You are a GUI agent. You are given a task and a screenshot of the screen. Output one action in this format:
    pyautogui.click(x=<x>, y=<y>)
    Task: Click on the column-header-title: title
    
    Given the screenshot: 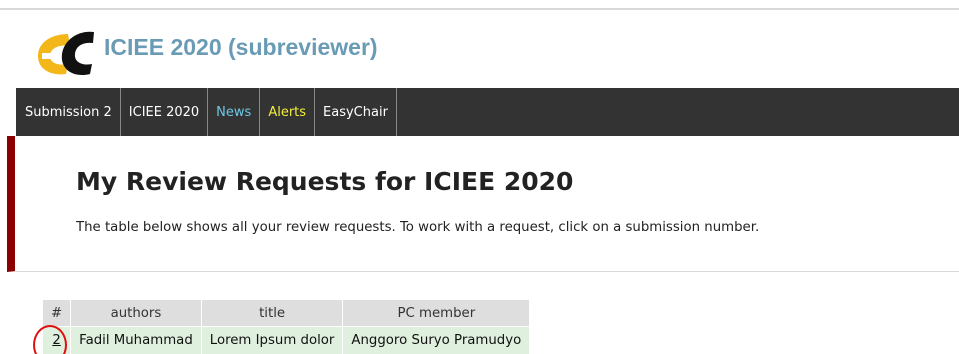 What is the action you would take?
    pyautogui.click(x=272, y=313)
    